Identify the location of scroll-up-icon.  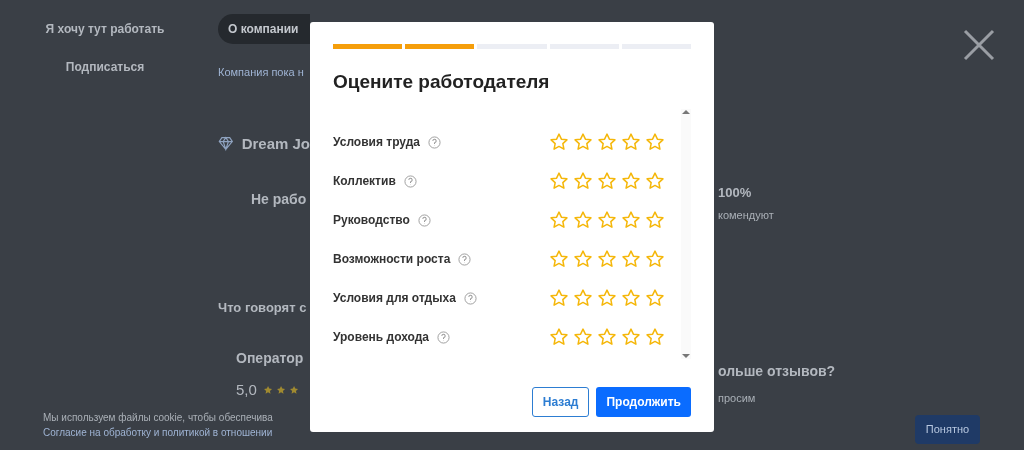
(686, 111).